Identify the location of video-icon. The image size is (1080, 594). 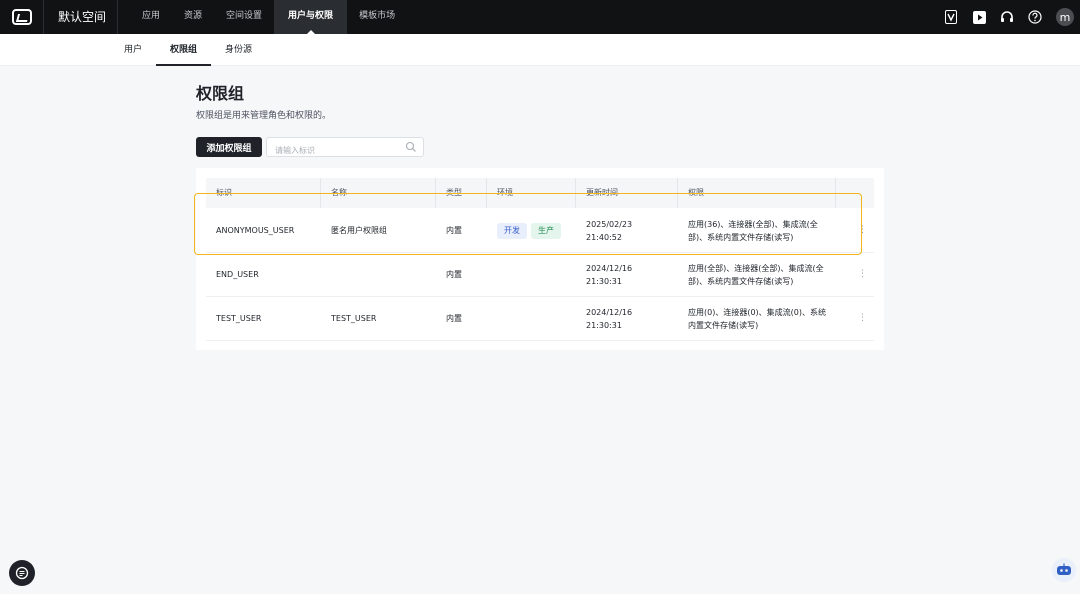
(979, 17).